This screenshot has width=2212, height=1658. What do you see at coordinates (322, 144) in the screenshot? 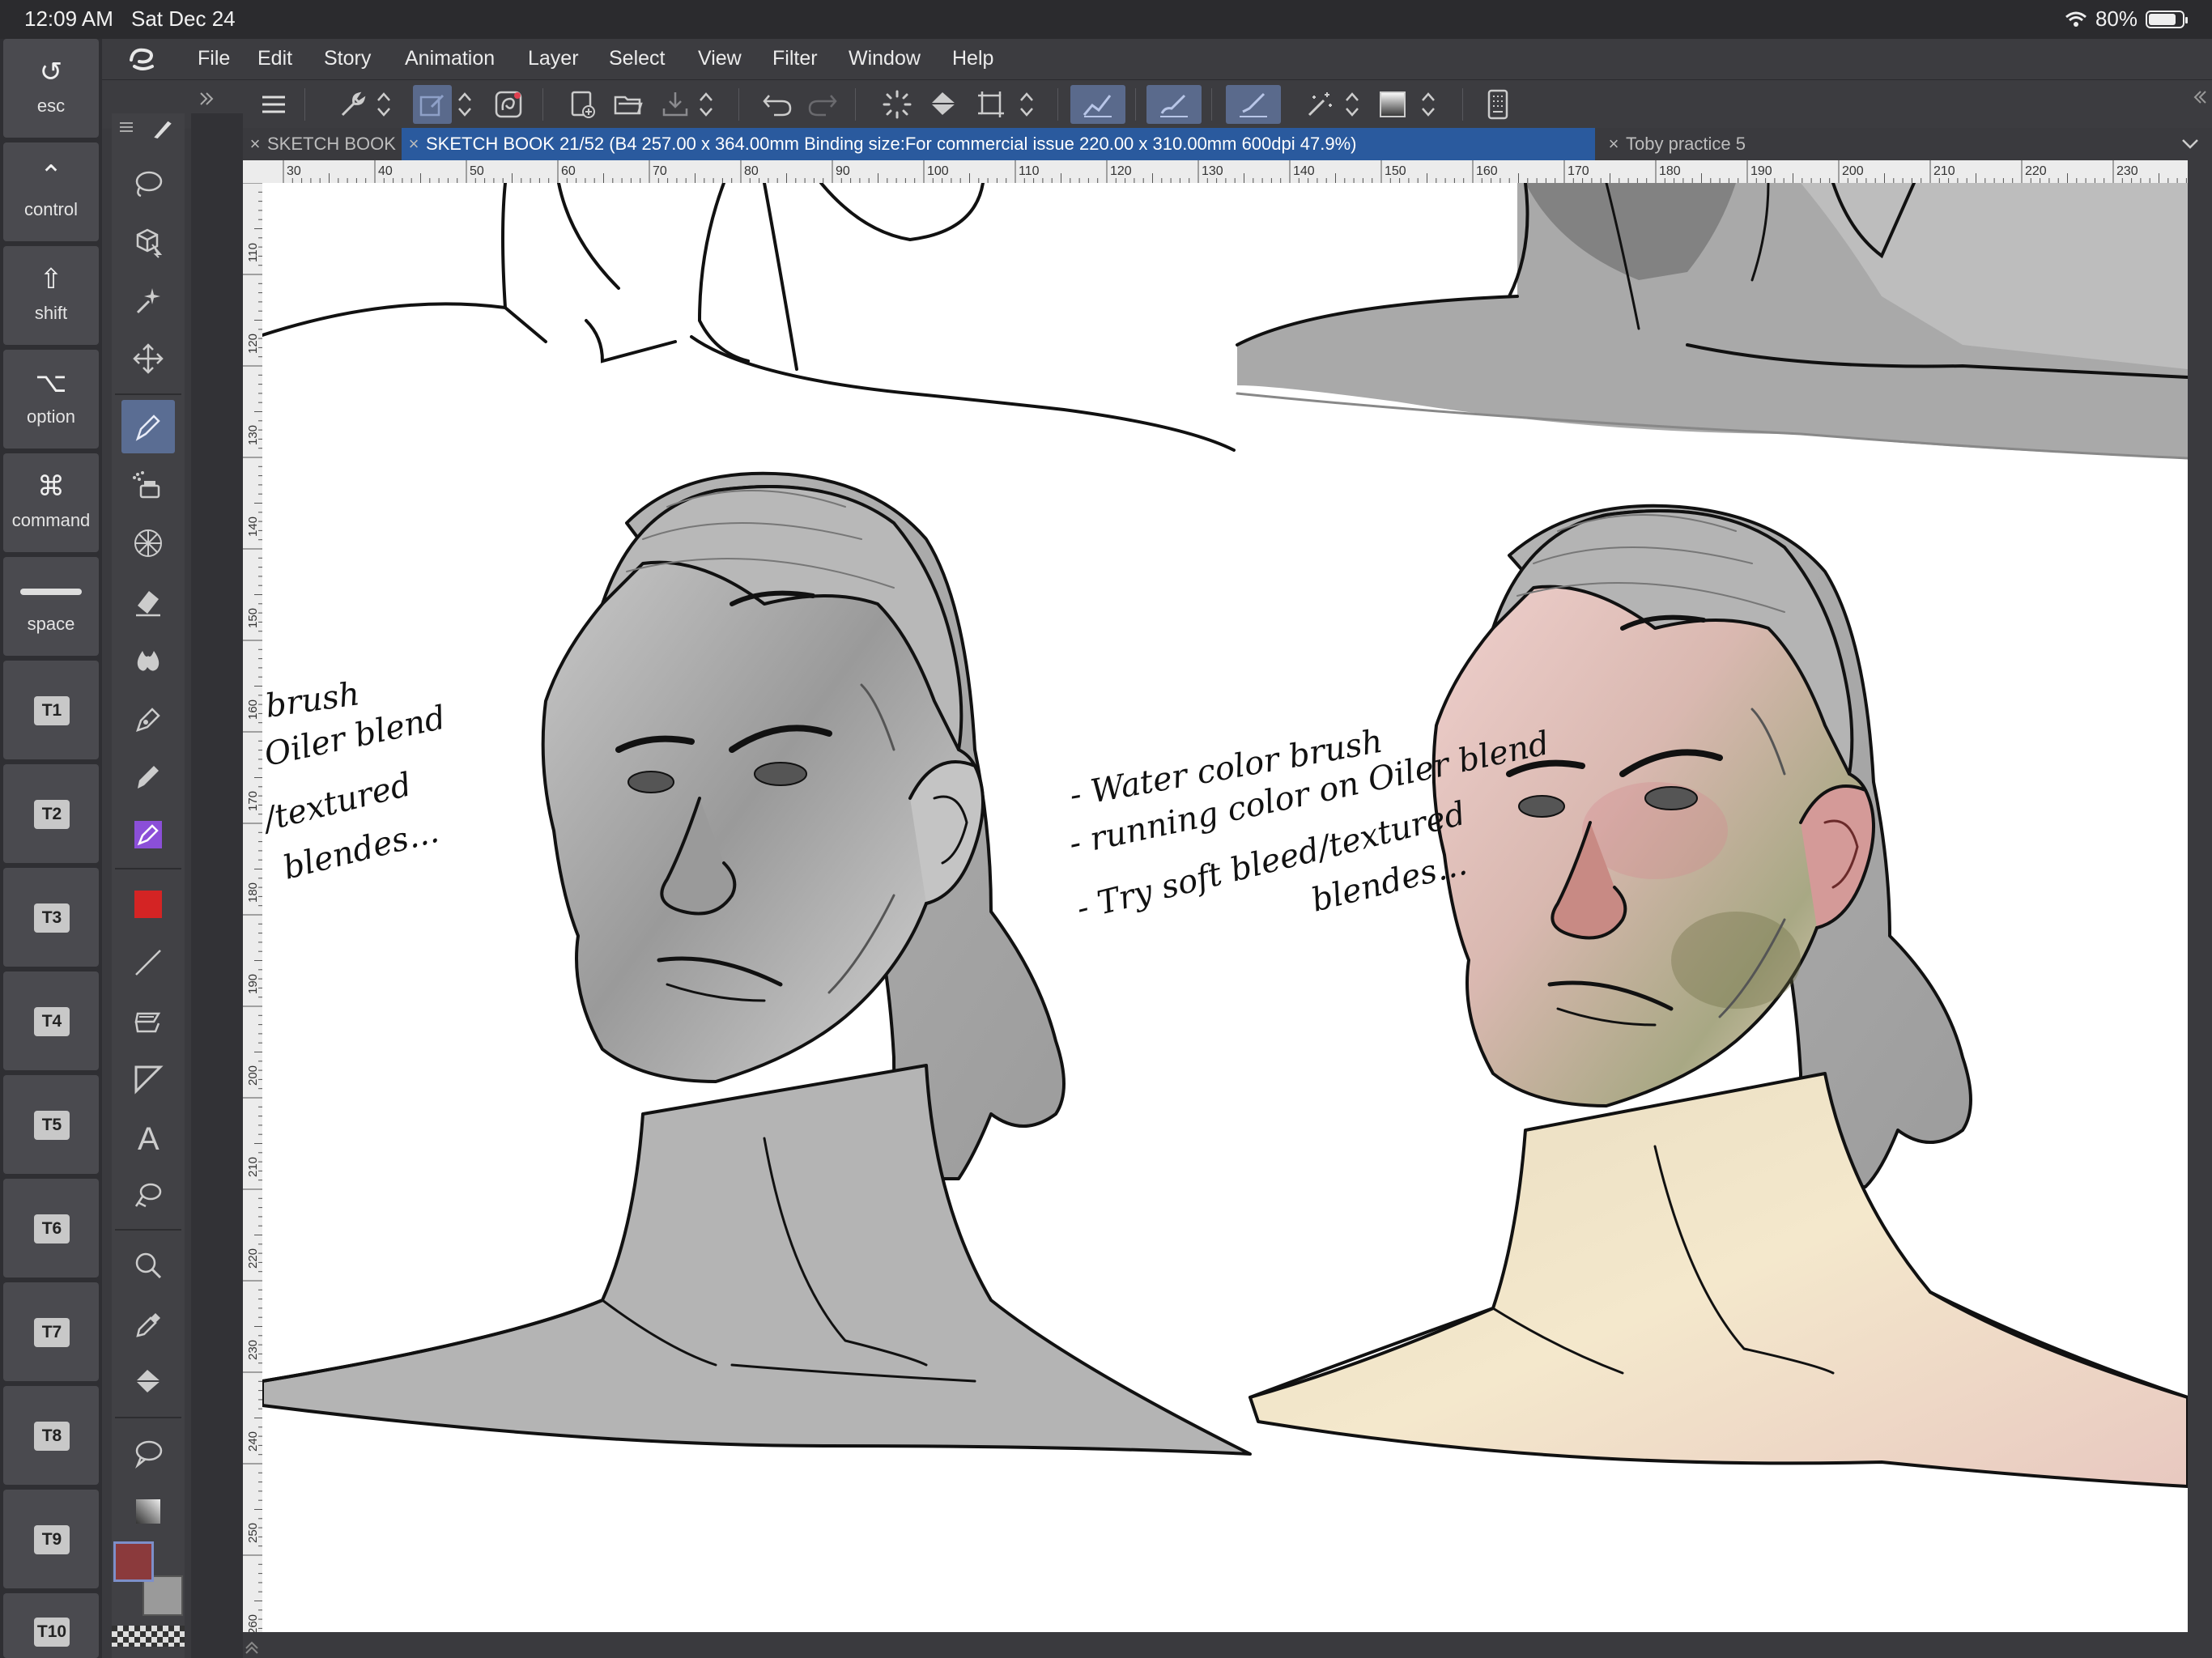
I see `tab-sketch-book: × SKETCH BOOK` at bounding box center [322, 144].